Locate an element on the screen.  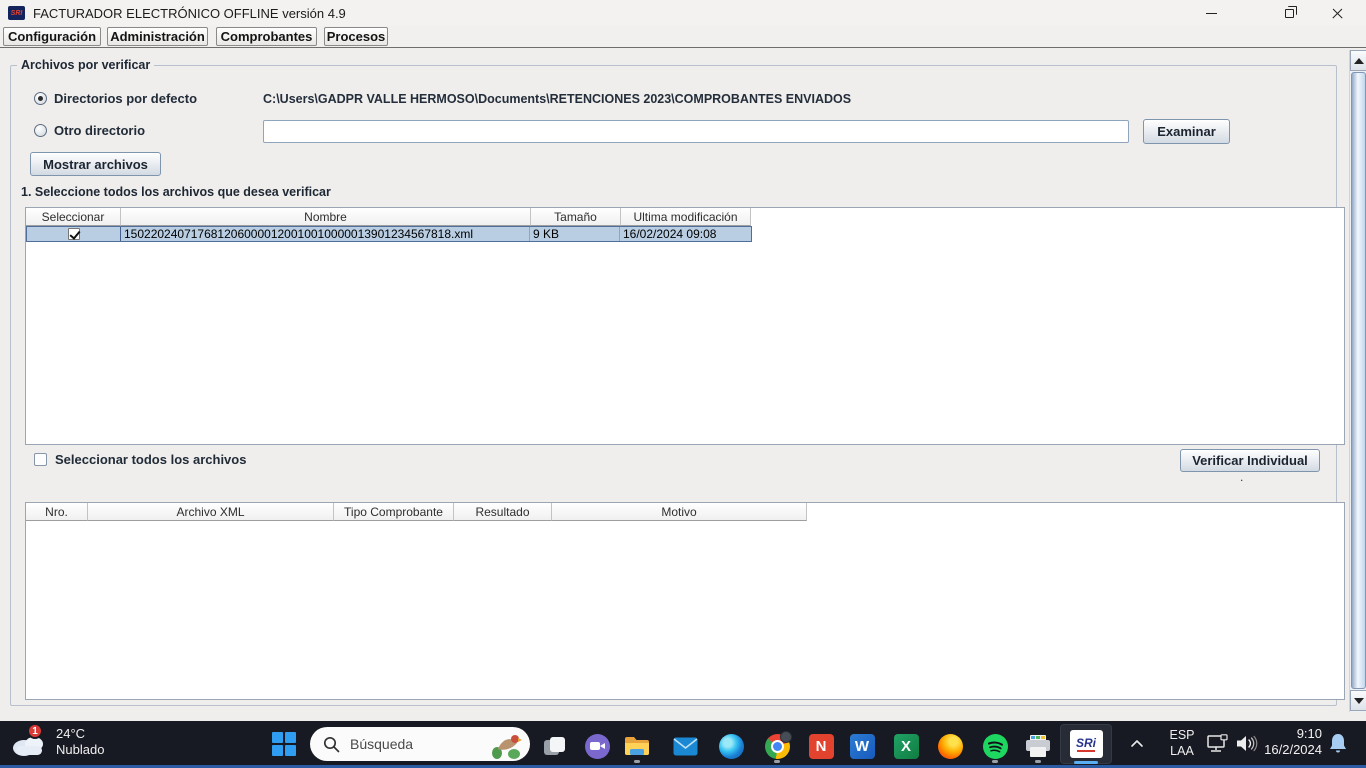
task-view-button is located at coordinates (553, 746).